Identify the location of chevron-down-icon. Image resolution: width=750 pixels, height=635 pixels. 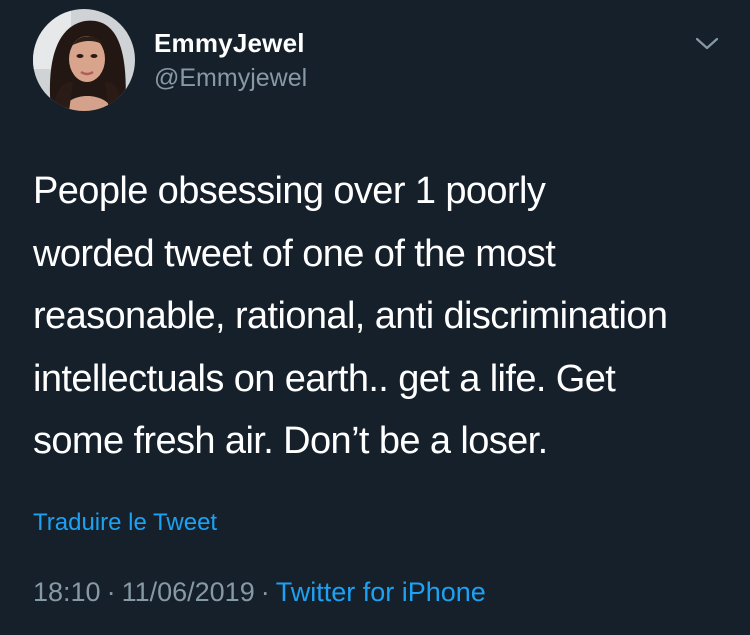
(707, 43).